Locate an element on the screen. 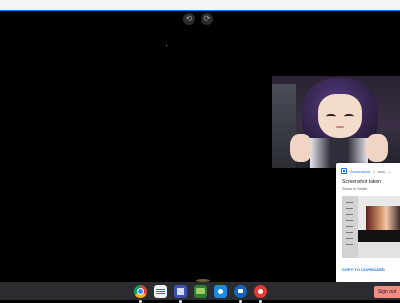  notification-header: Screenshot • now ⌄ is located at coordinates (366, 171).